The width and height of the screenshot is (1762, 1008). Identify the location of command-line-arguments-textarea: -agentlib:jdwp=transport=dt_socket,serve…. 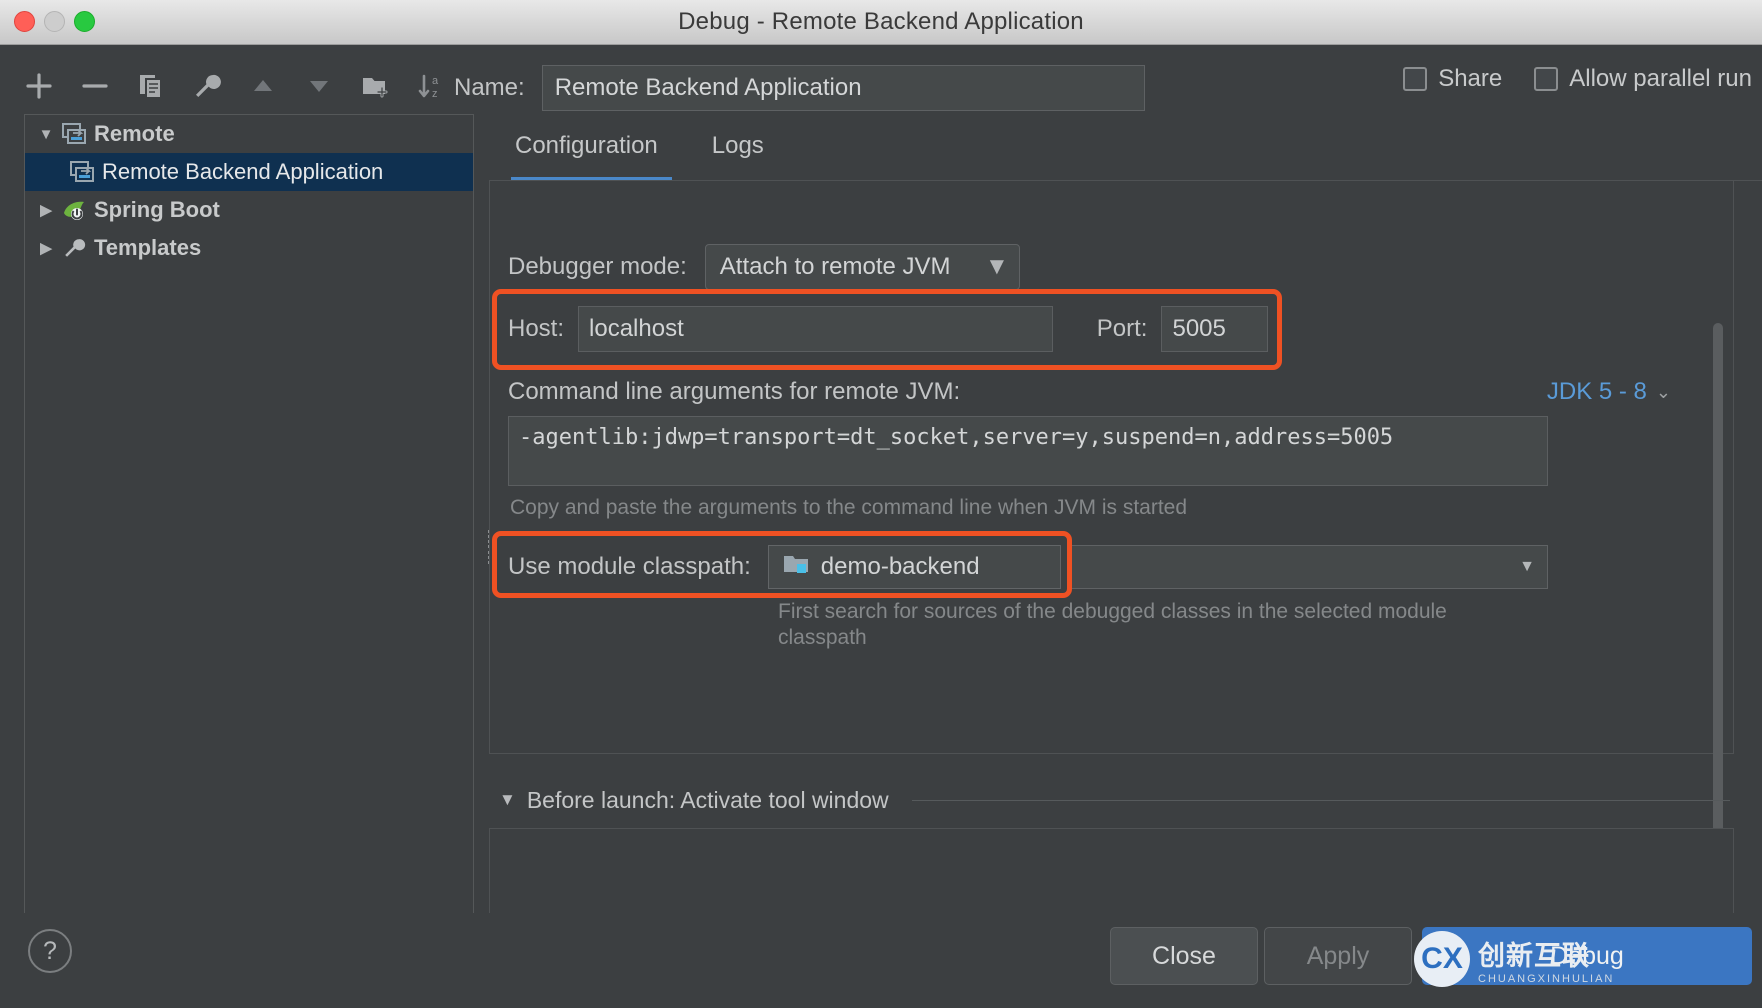
(1028, 451).